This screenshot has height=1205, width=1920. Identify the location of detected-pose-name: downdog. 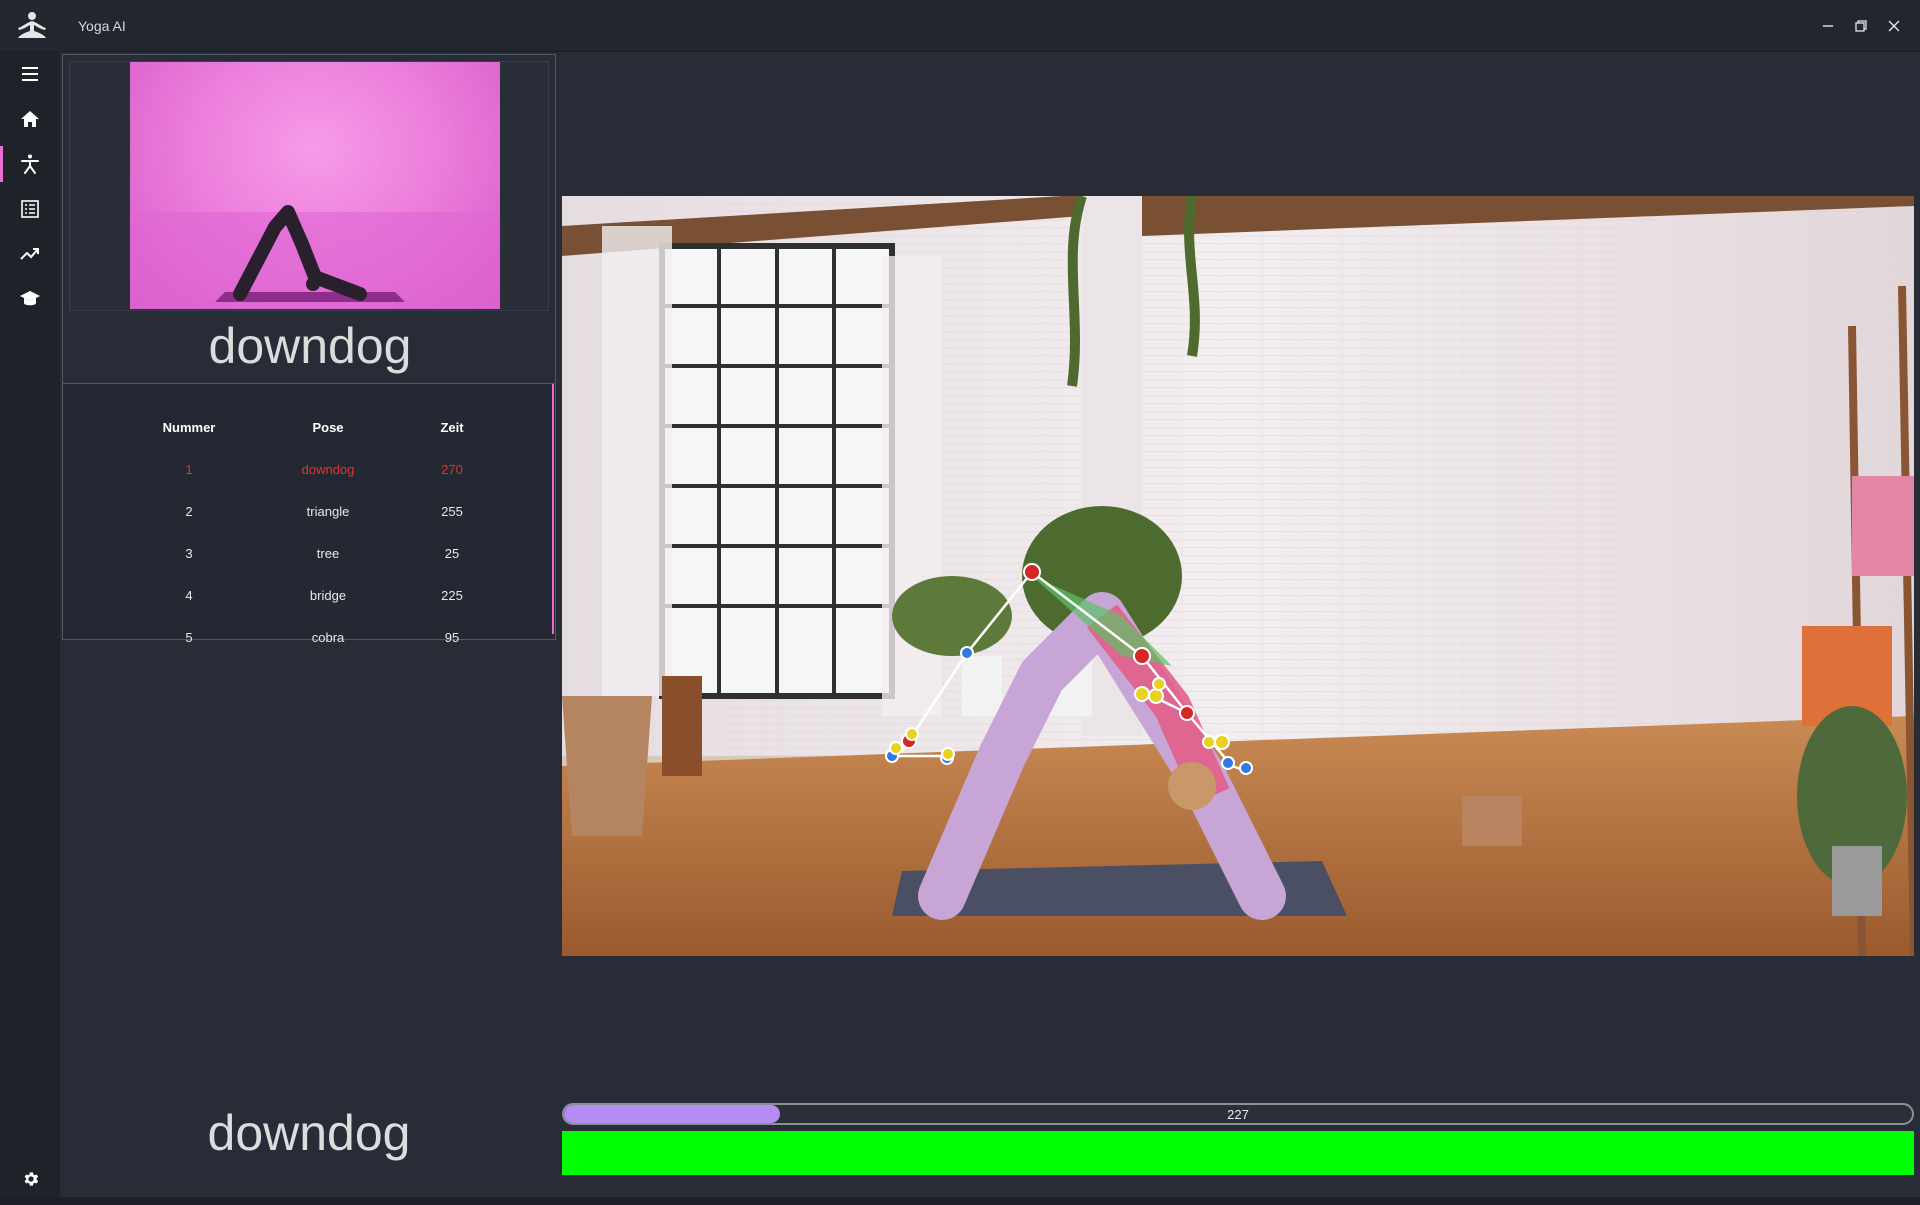
(309, 1133).